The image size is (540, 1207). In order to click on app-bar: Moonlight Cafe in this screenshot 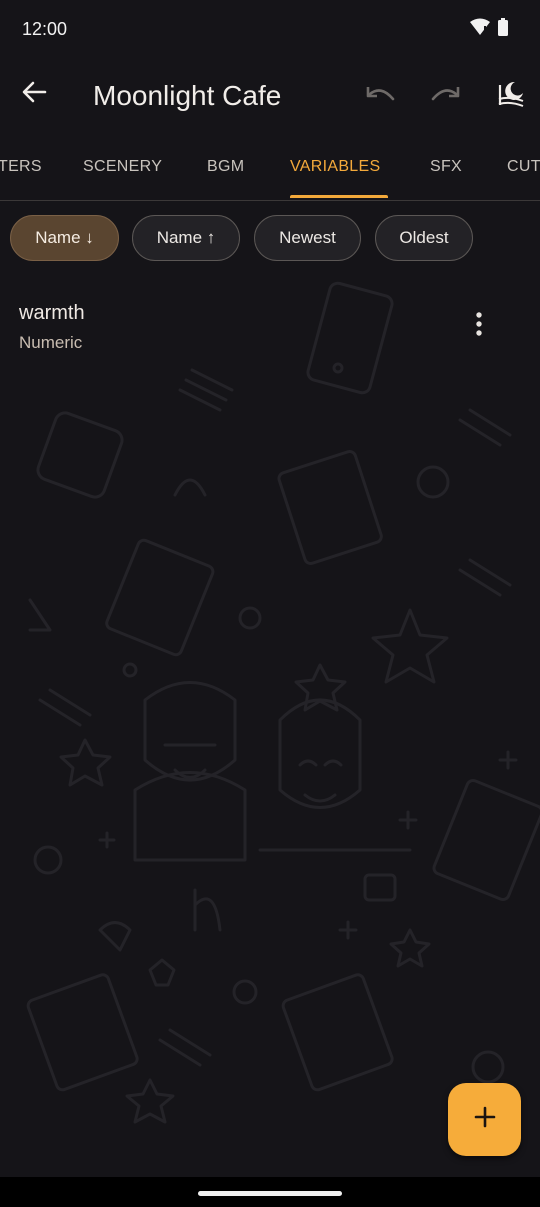, I will do `click(270, 99)`.